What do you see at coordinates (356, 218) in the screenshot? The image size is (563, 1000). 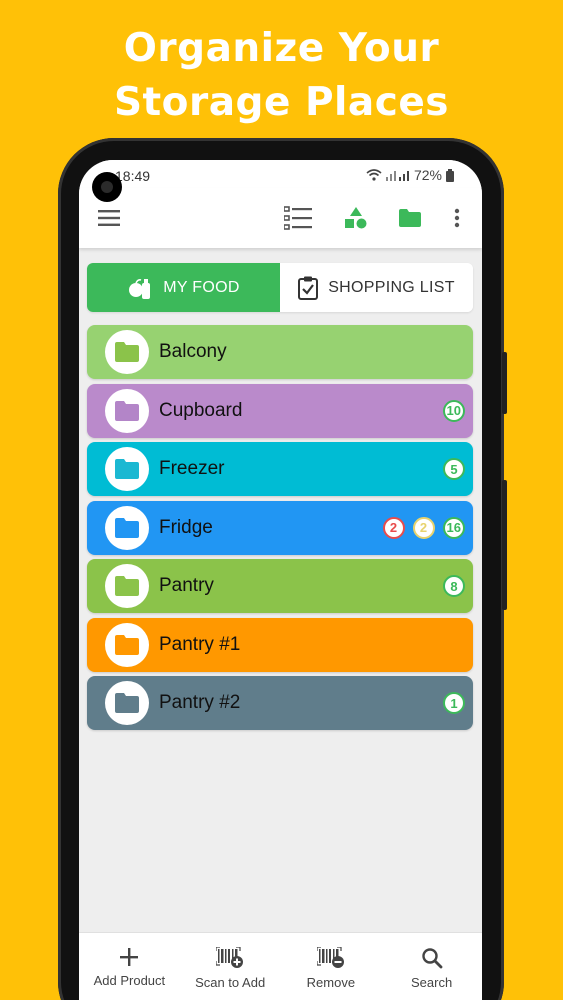 I see `categories-icon` at bounding box center [356, 218].